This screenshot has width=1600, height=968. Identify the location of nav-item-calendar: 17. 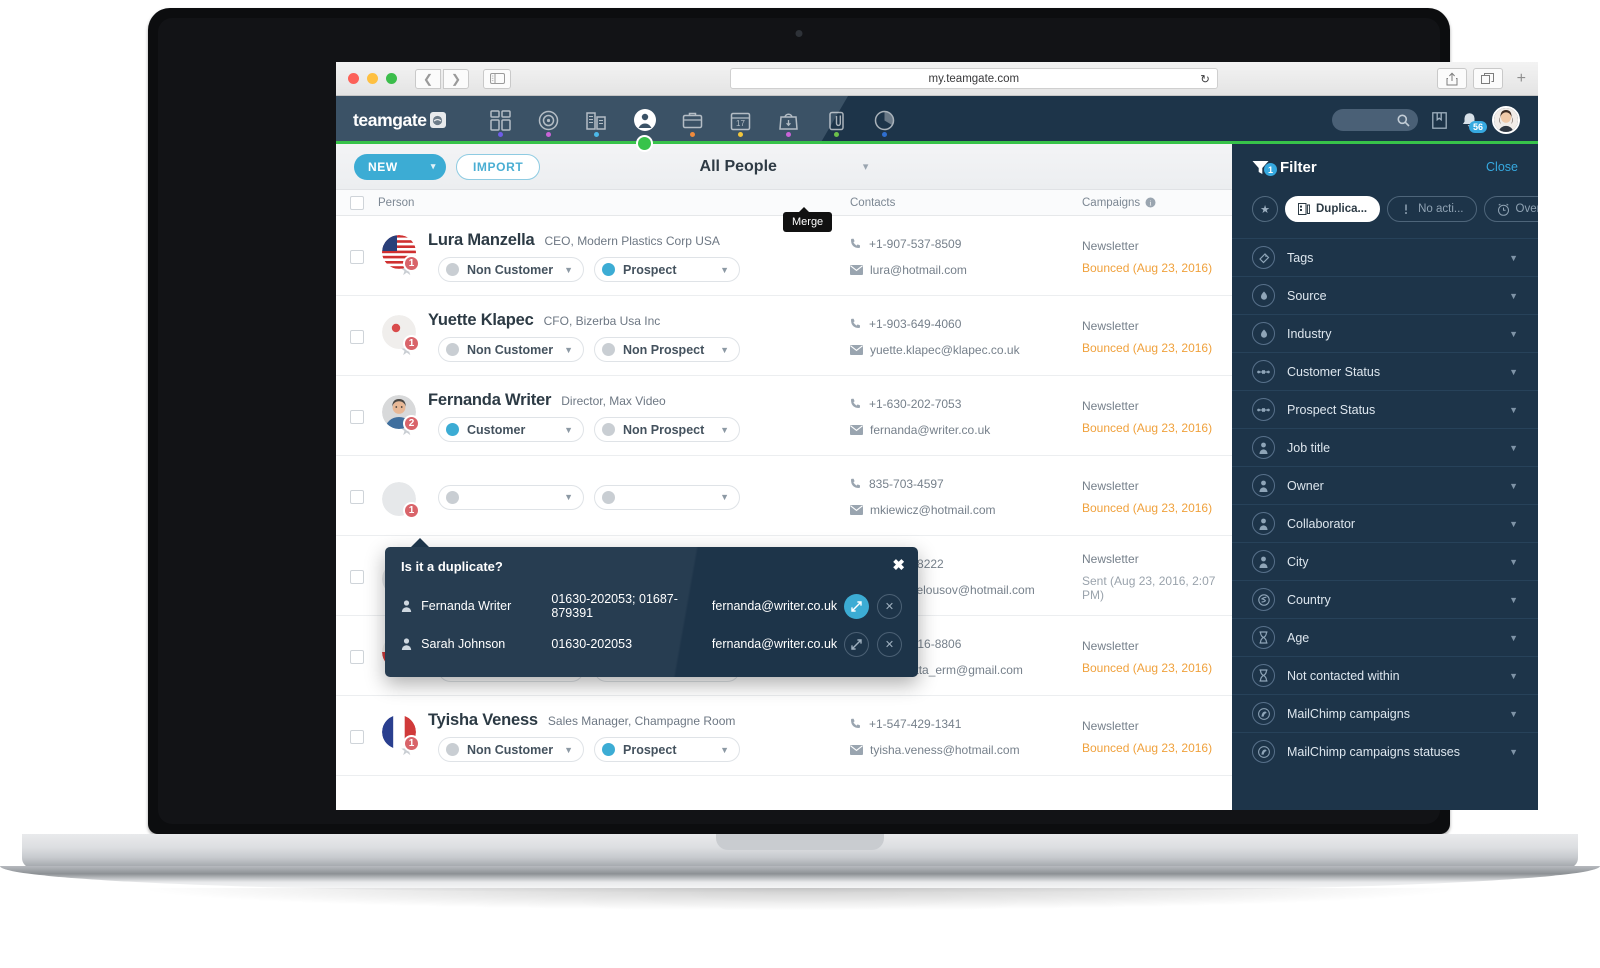
(741, 120).